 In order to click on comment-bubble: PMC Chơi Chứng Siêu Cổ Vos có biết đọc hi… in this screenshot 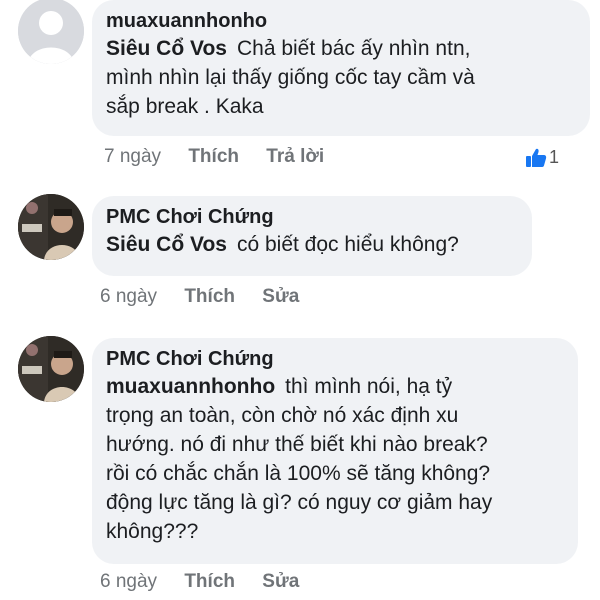, I will do `click(312, 236)`.